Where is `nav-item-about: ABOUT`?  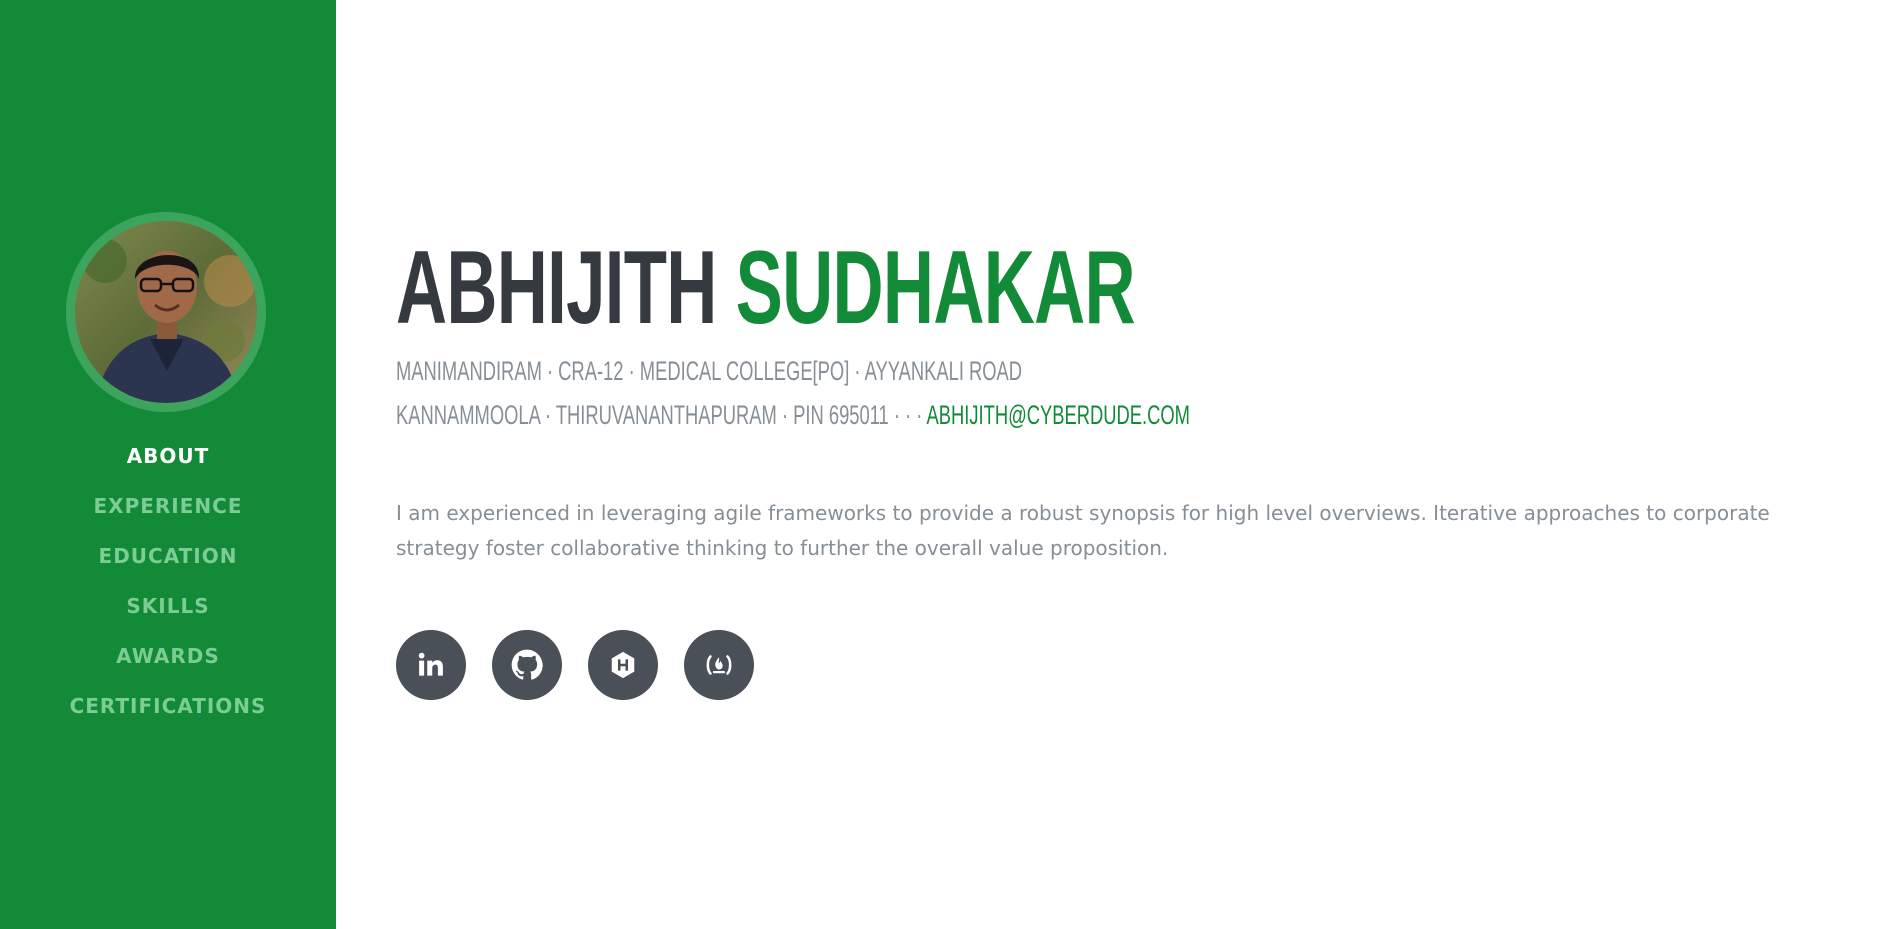 nav-item-about: ABOUT is located at coordinates (168, 462).